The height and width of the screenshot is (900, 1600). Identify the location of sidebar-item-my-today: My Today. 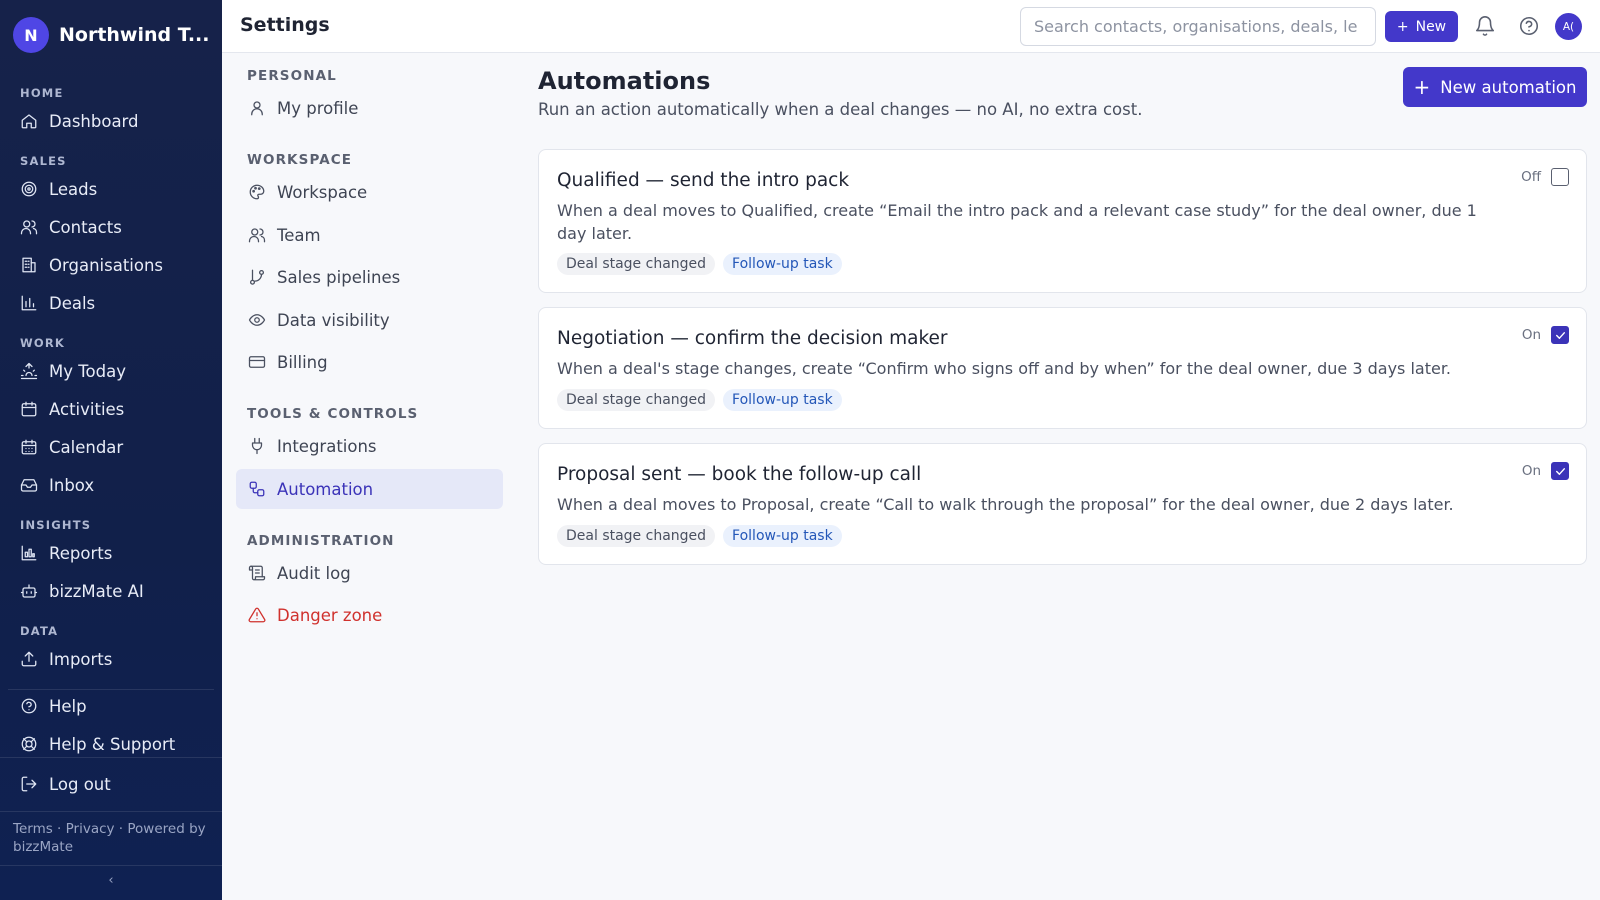
(73, 371).